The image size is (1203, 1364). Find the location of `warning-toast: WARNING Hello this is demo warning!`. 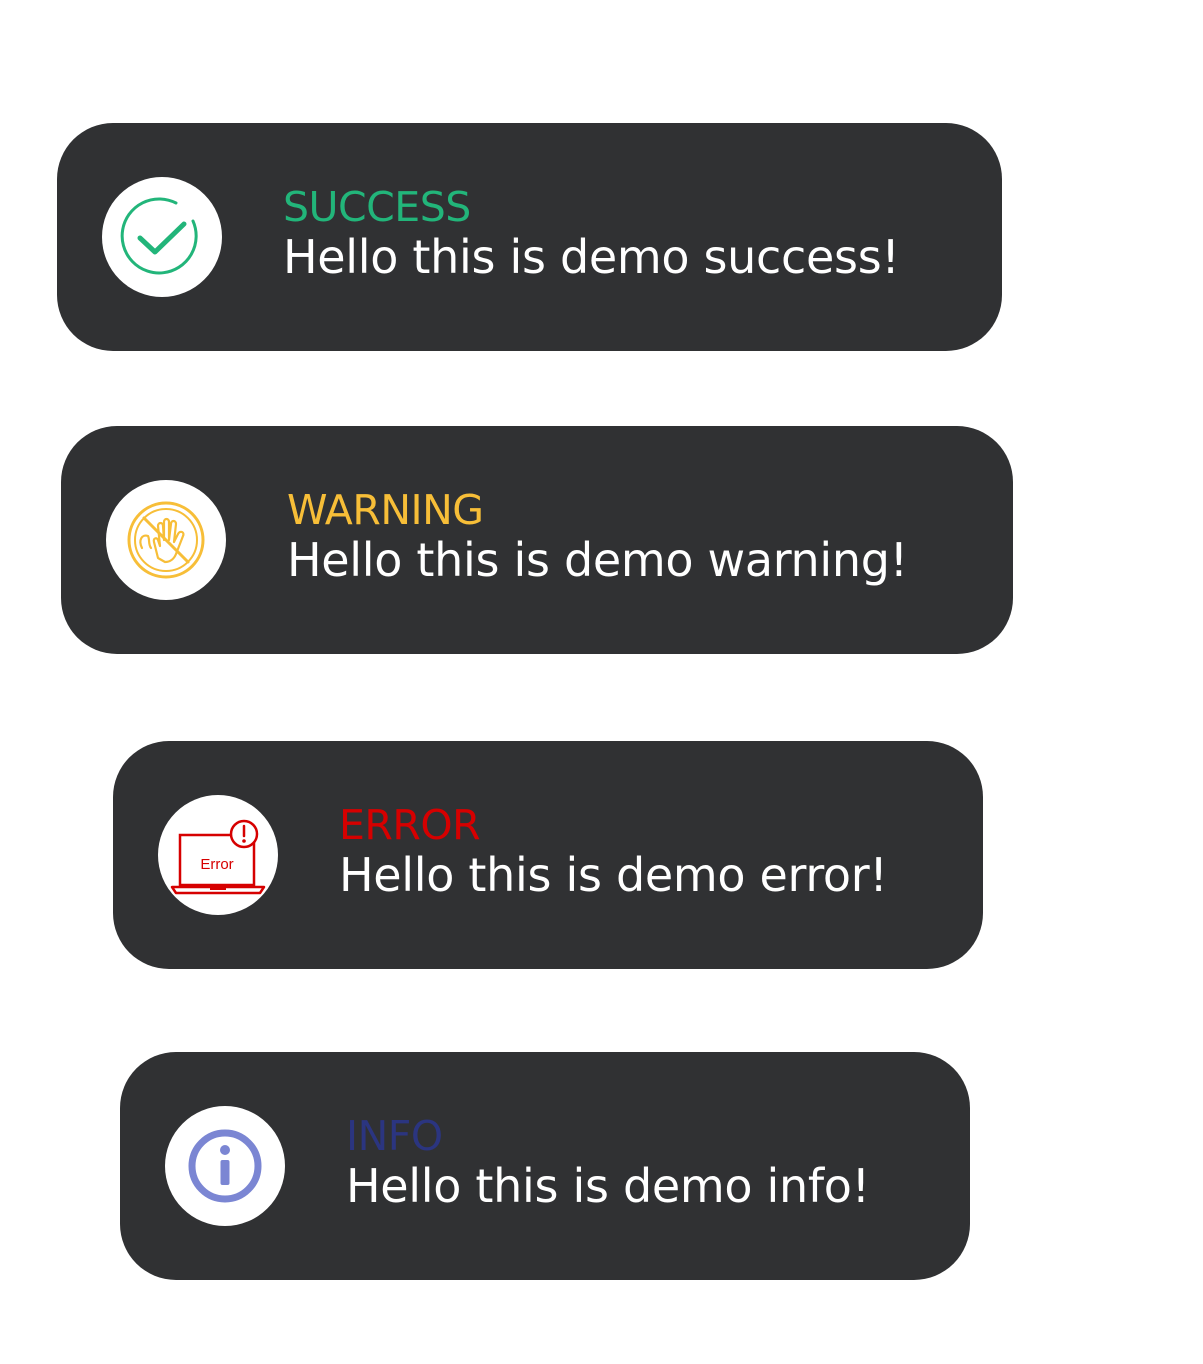

warning-toast: WARNING Hello this is demo warning! is located at coordinates (537, 540).